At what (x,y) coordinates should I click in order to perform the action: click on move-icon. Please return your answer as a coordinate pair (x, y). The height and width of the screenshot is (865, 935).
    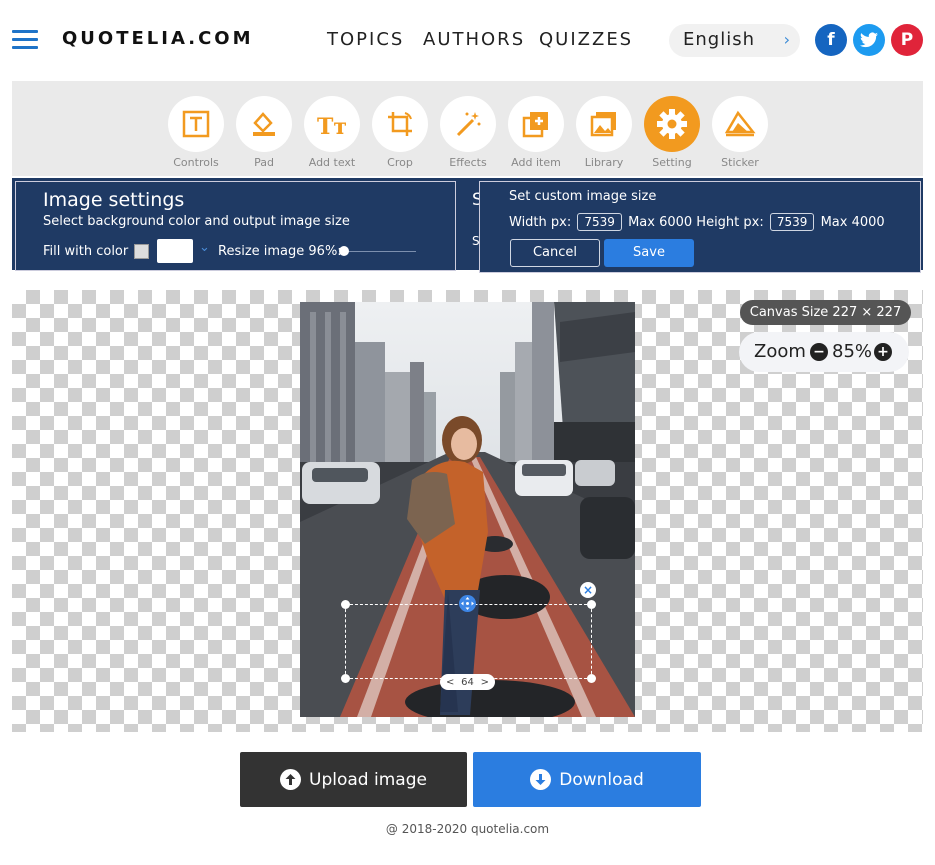
    Looking at the image, I should click on (467, 603).